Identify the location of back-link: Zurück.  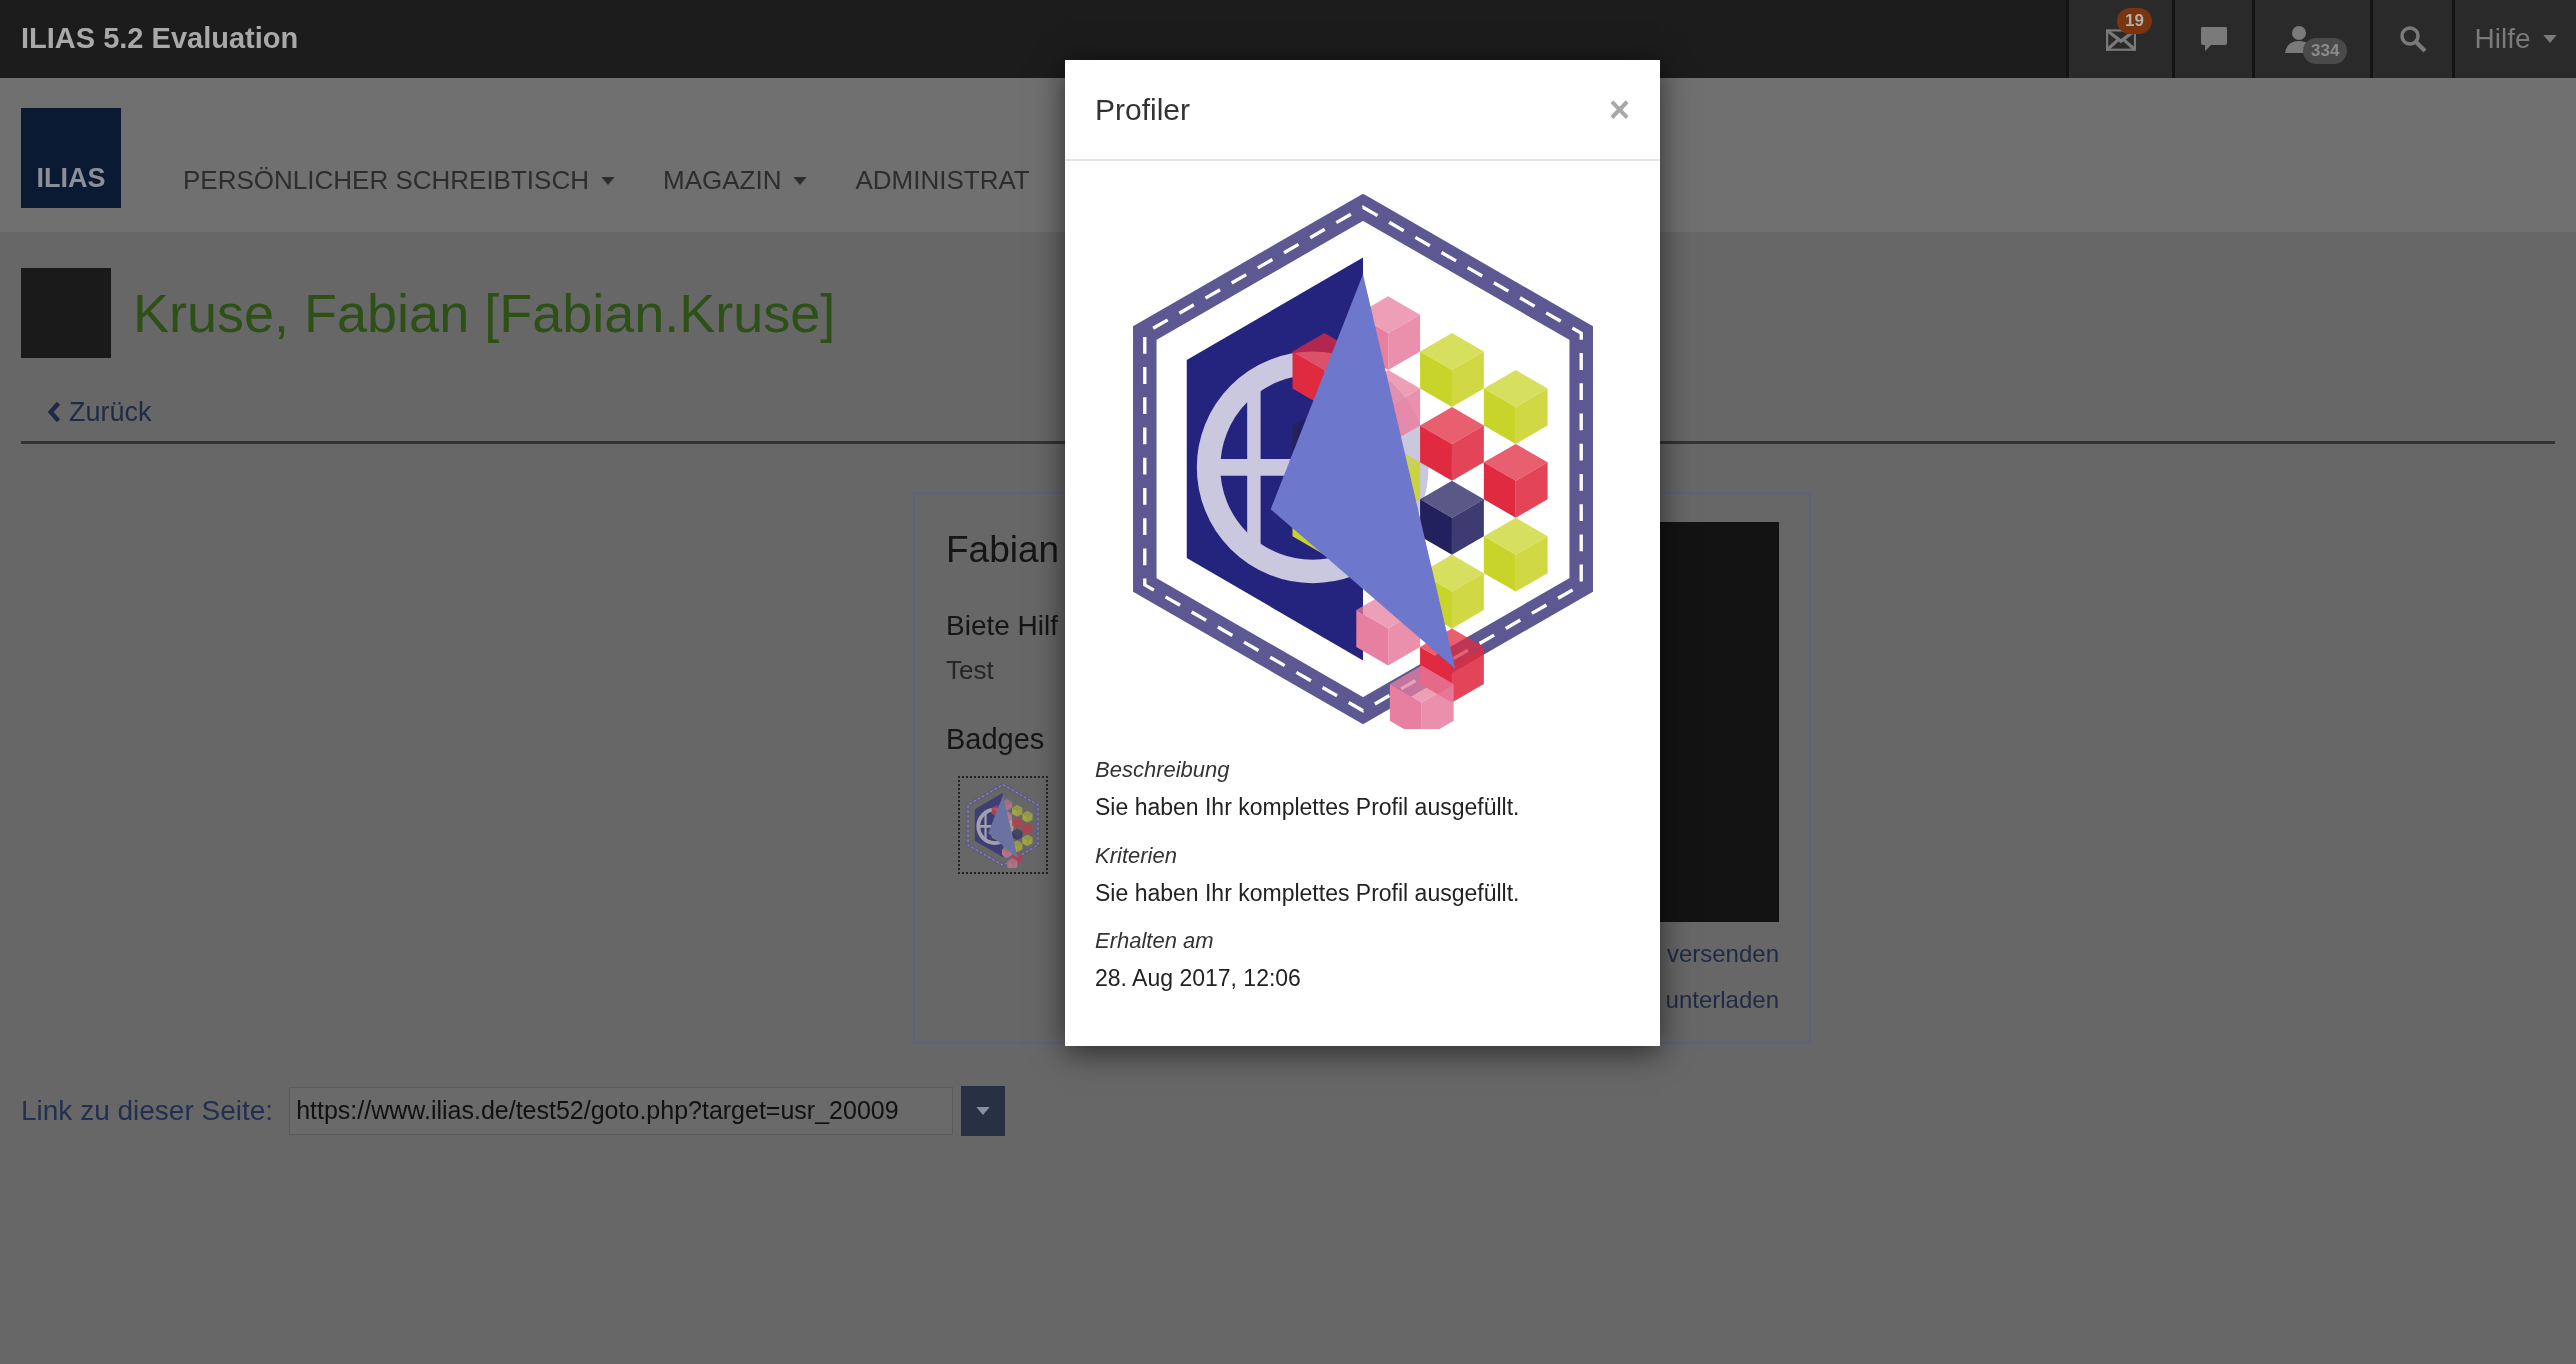
(1301, 412).